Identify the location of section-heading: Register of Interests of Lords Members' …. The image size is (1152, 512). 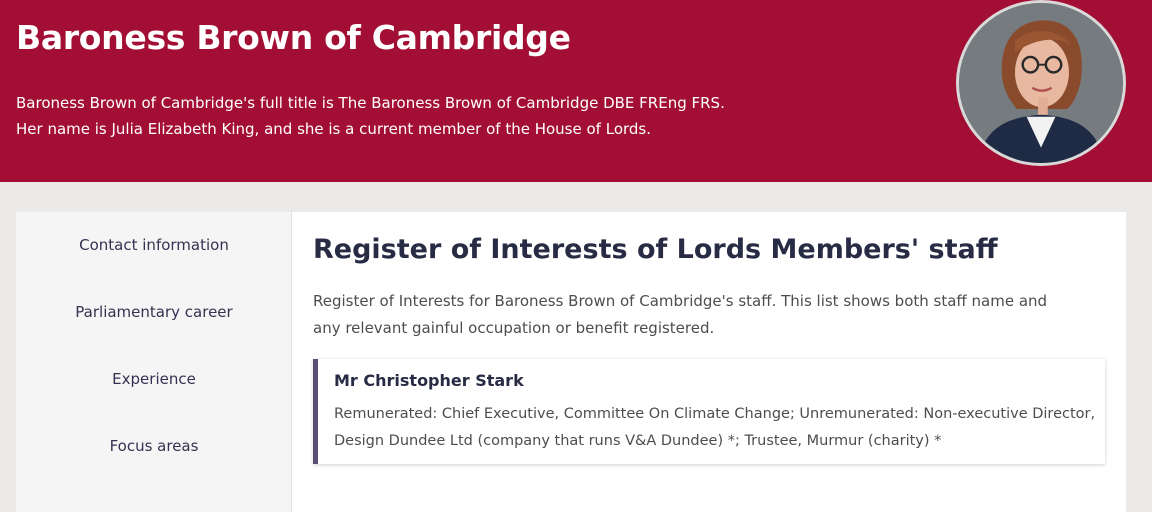
(655, 249).